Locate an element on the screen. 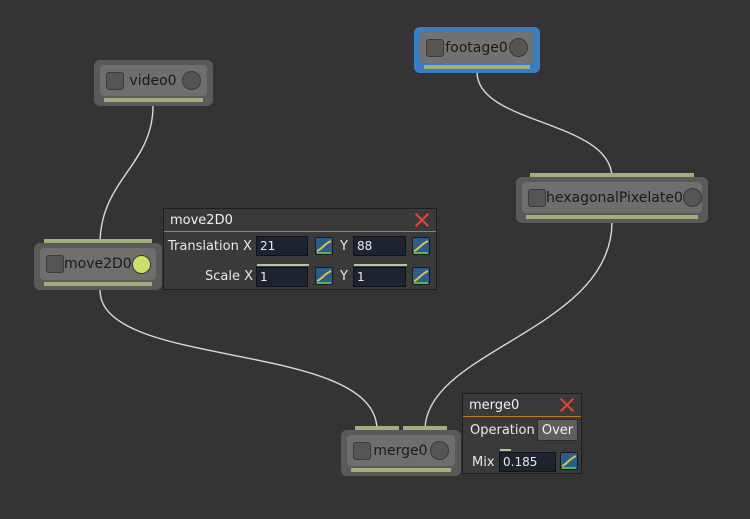 The image size is (750, 519). translation-x-value: 21 is located at coordinates (268, 246).